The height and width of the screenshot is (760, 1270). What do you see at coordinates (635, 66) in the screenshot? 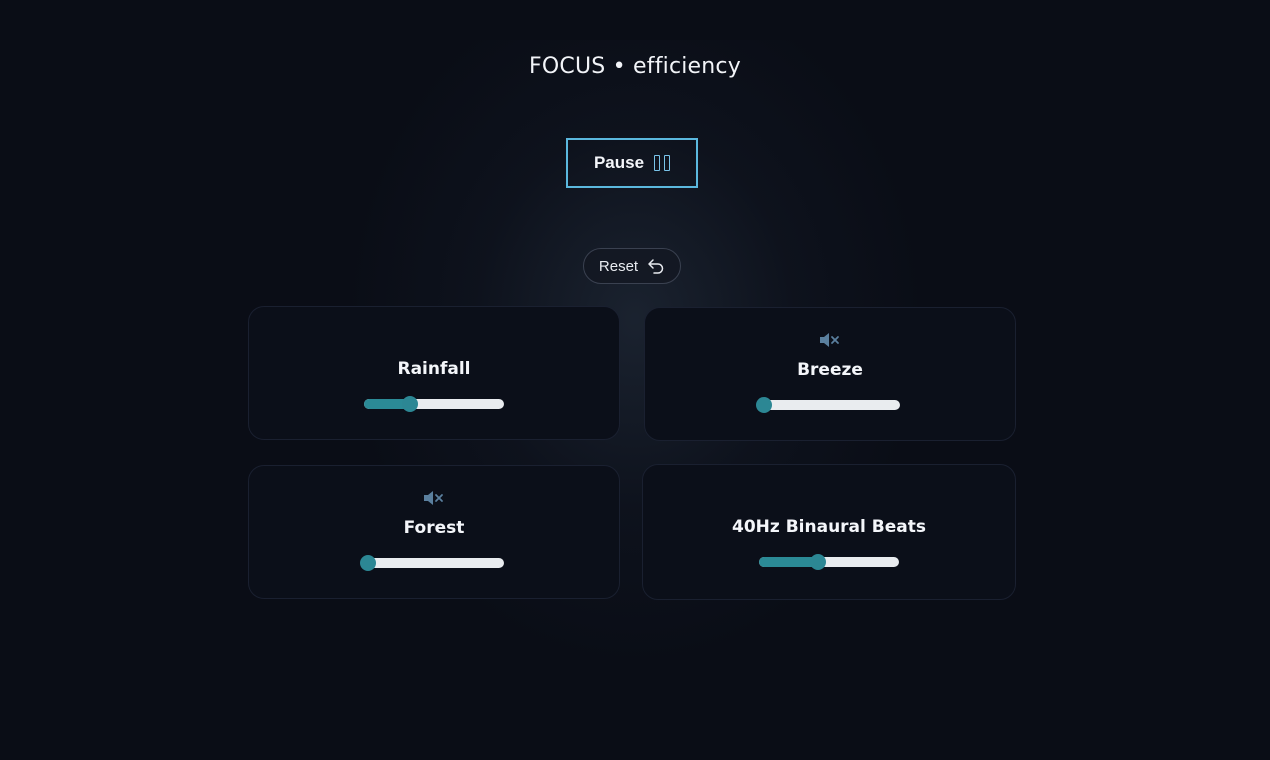
I see `page-title: FOCUS • efficiency` at bounding box center [635, 66].